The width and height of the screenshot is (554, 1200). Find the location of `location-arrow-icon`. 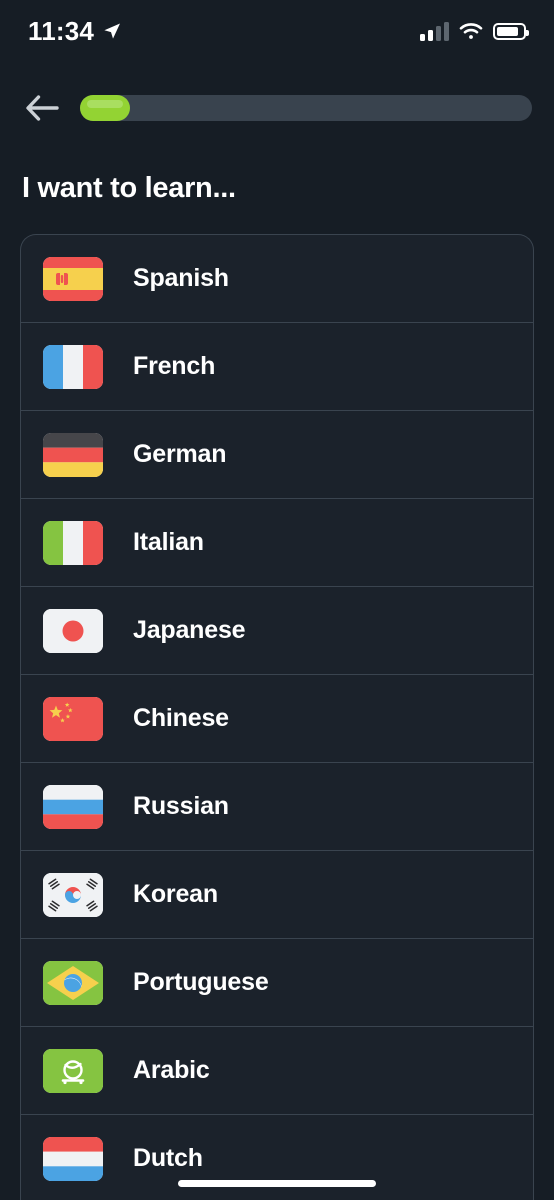

location-arrow-icon is located at coordinates (112, 31).